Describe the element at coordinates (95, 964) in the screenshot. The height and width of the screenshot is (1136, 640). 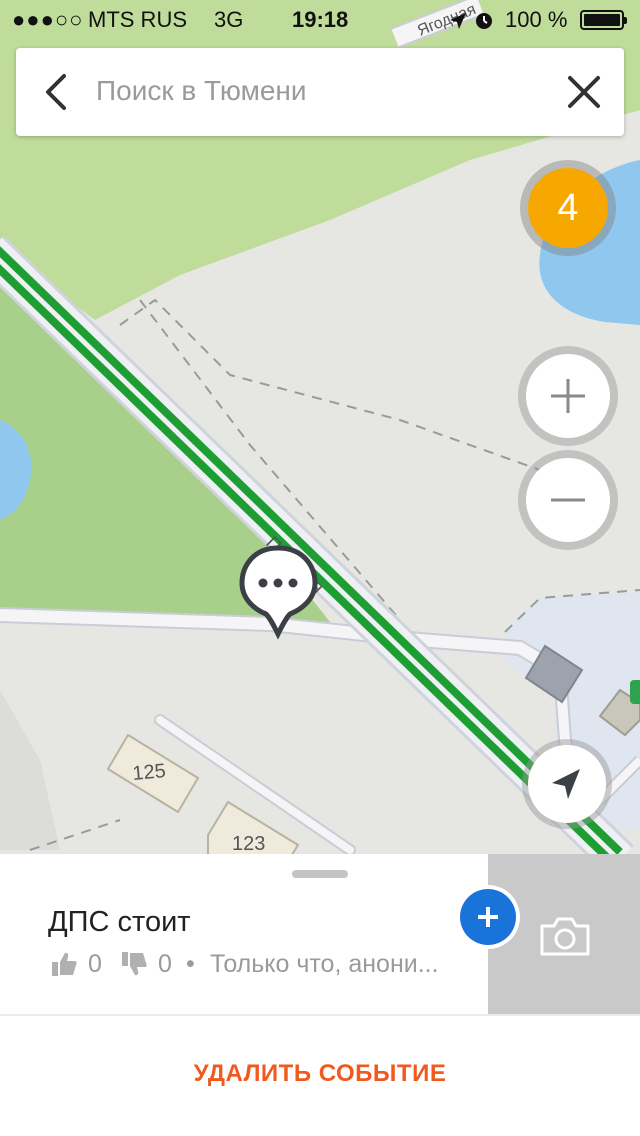
I see `likes-count: 0` at that location.